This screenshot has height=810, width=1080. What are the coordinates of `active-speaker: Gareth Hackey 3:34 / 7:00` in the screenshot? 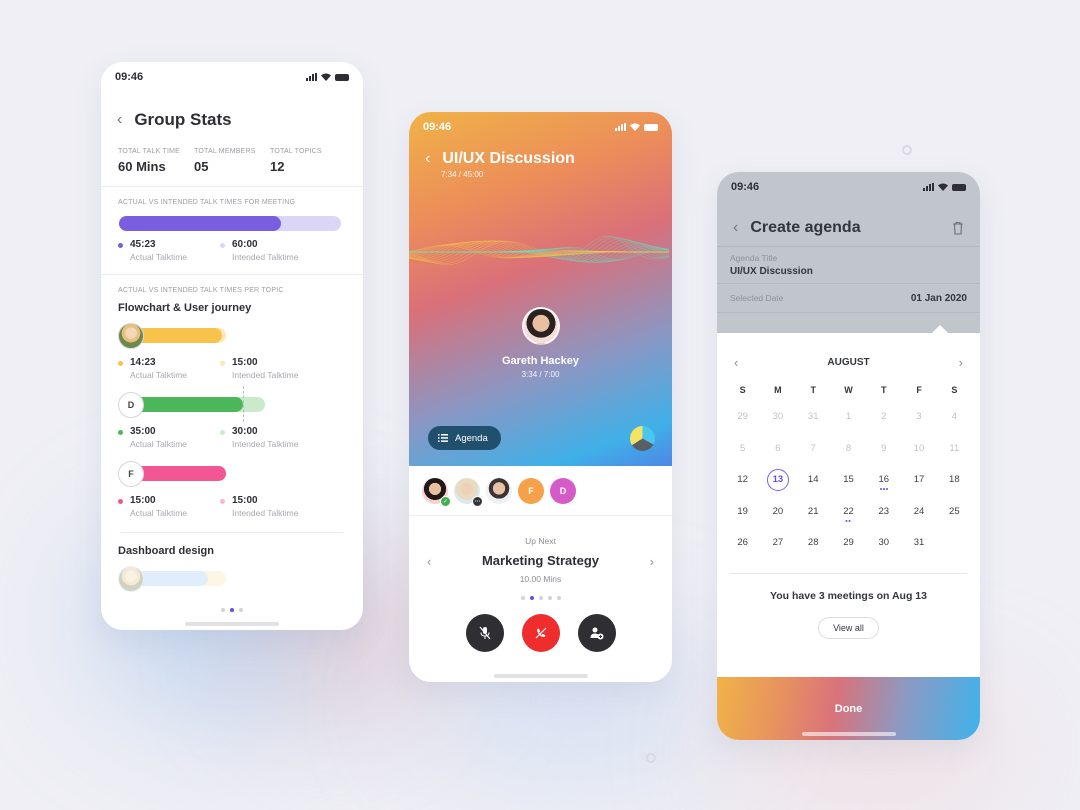 It's located at (541, 343).